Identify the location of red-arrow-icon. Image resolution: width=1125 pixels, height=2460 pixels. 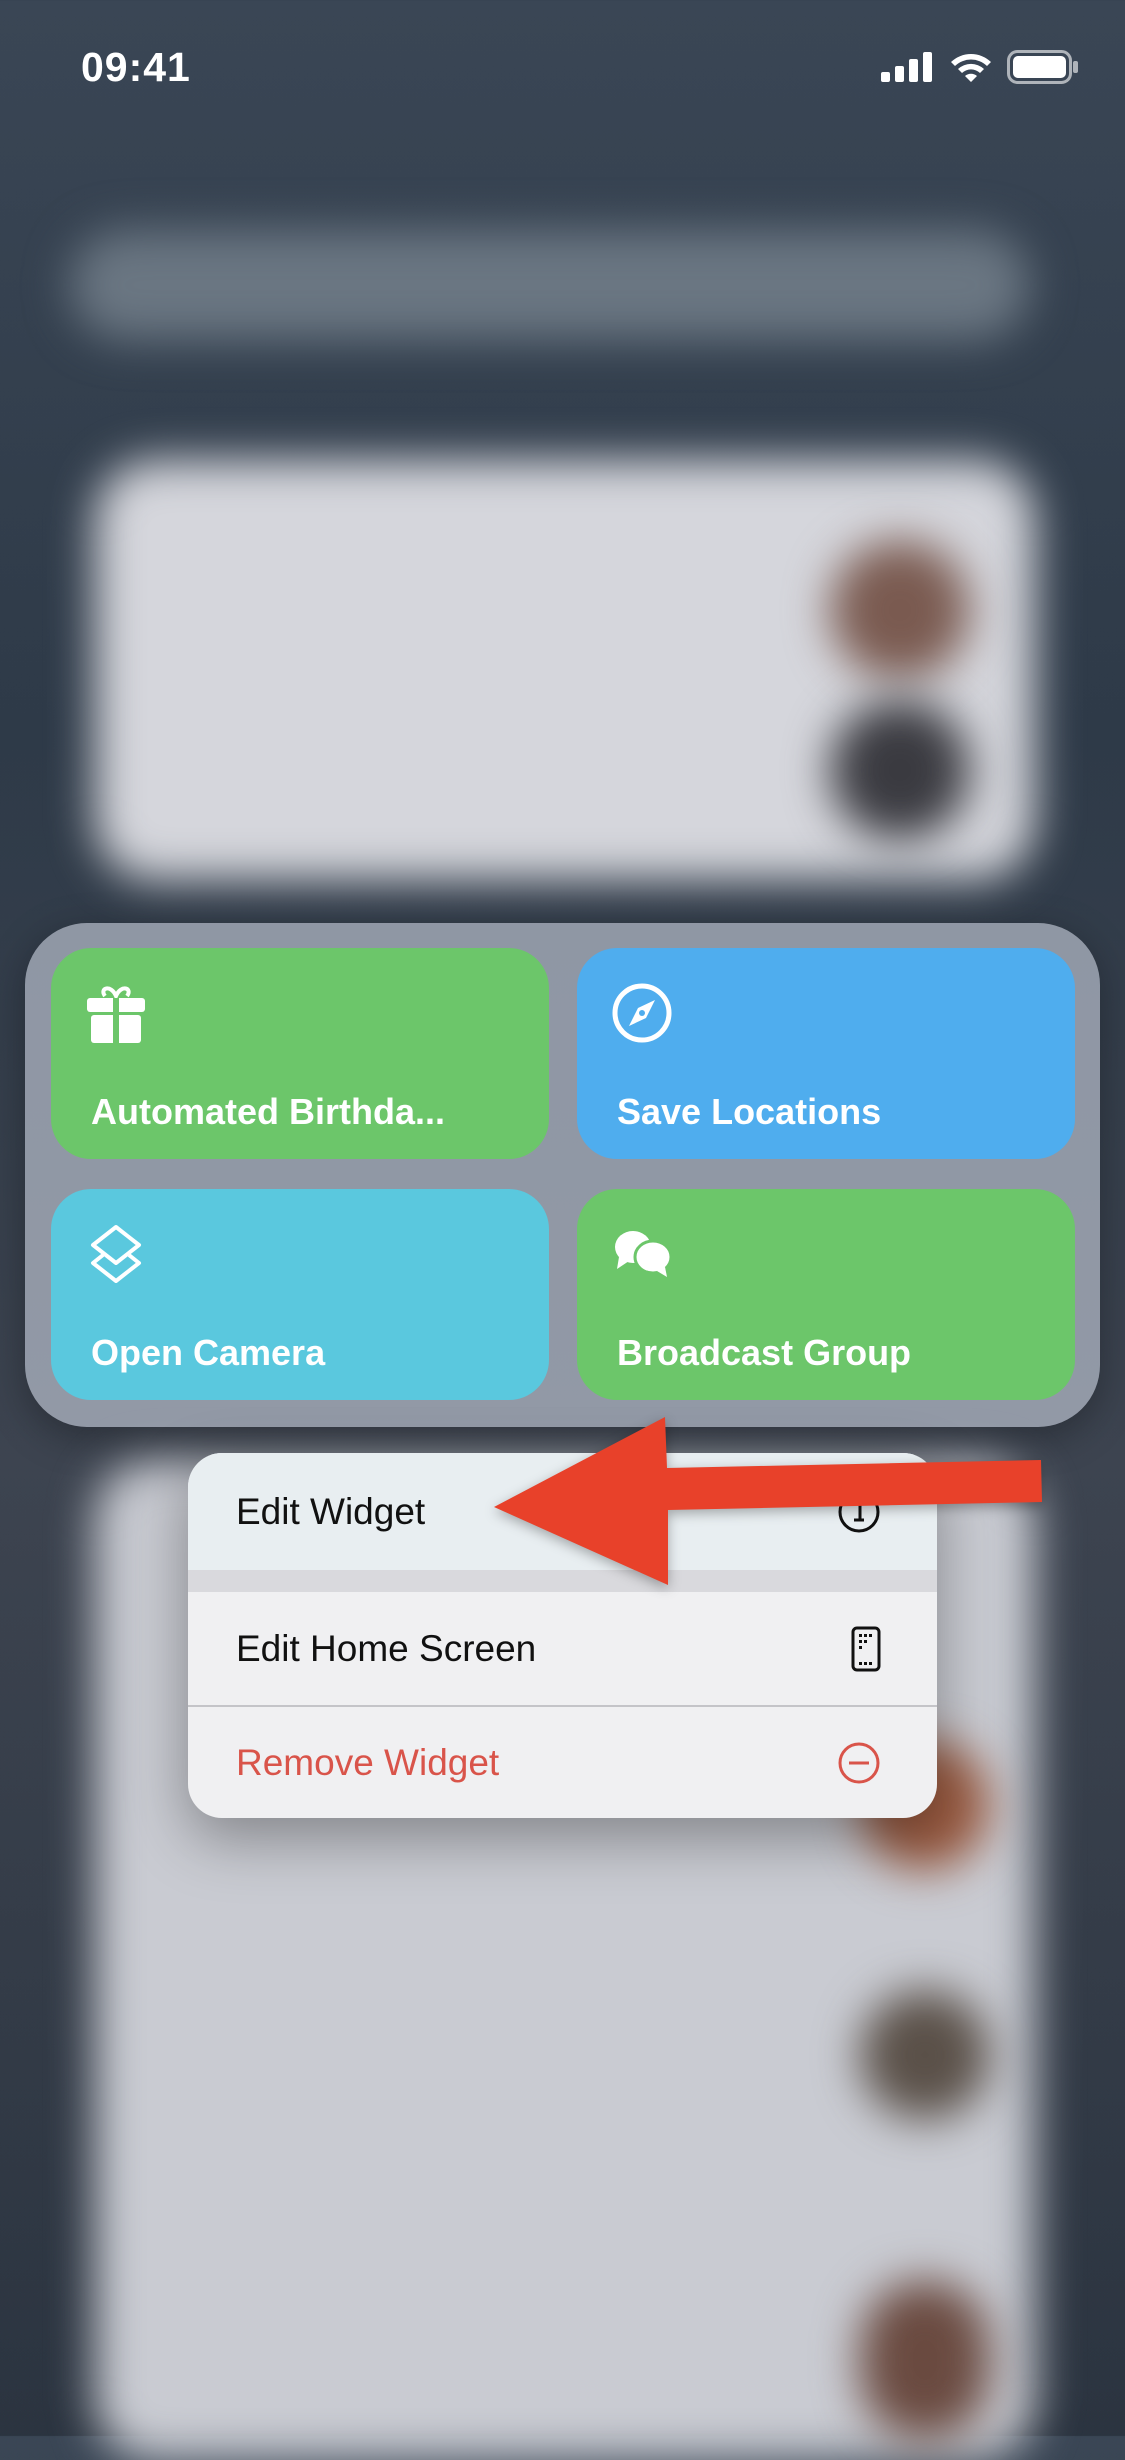
(768, 1501).